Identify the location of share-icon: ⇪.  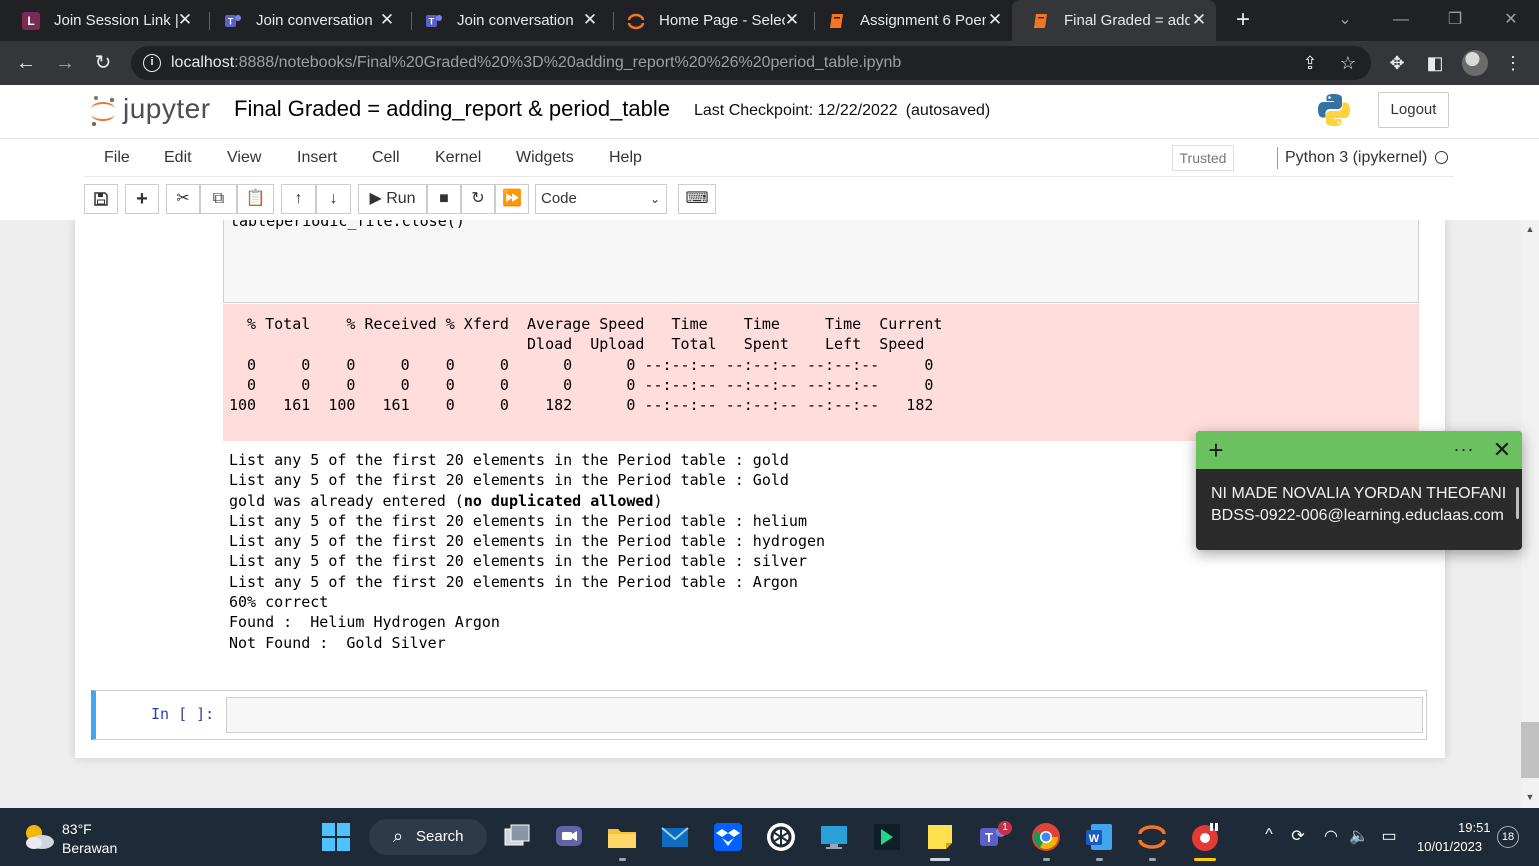
(1310, 63).